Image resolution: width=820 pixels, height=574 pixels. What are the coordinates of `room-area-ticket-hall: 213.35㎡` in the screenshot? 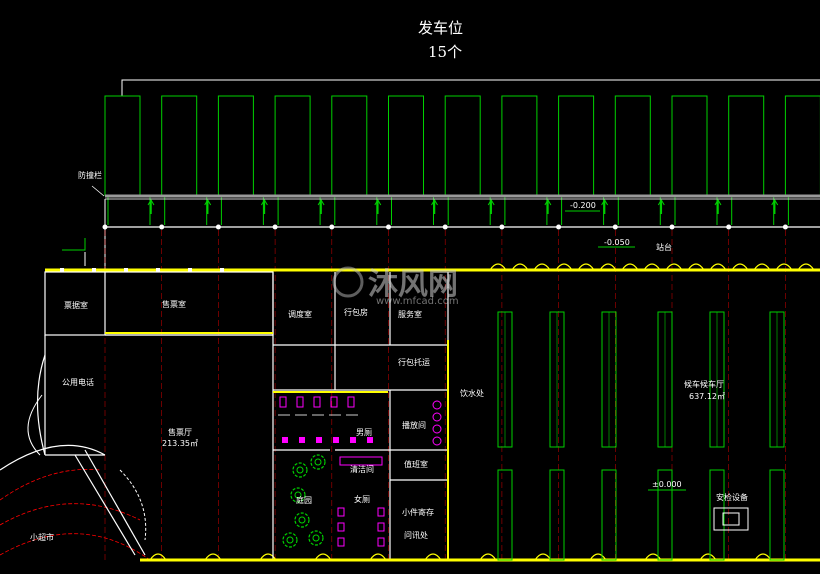 It's located at (180, 443).